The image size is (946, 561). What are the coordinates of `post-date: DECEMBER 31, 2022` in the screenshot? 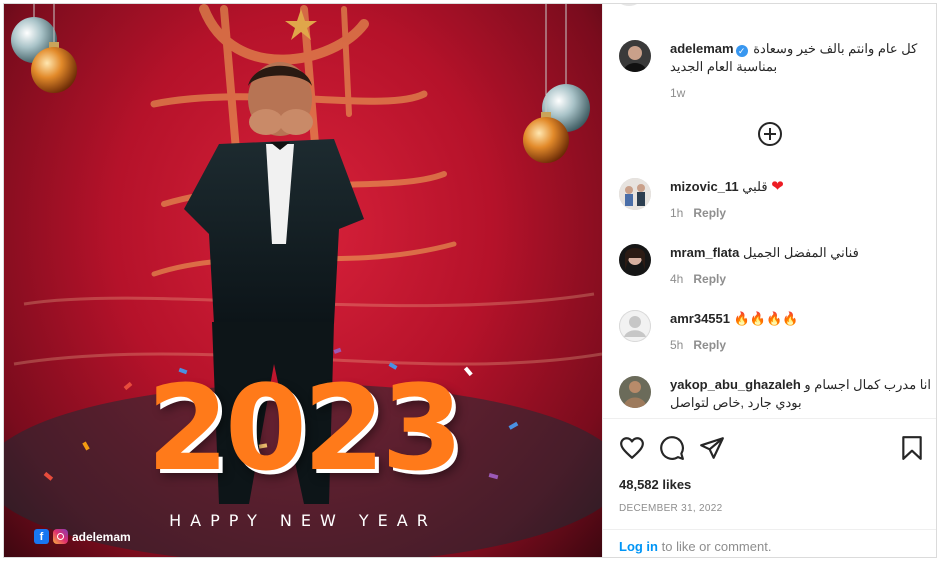 It's located at (670, 508).